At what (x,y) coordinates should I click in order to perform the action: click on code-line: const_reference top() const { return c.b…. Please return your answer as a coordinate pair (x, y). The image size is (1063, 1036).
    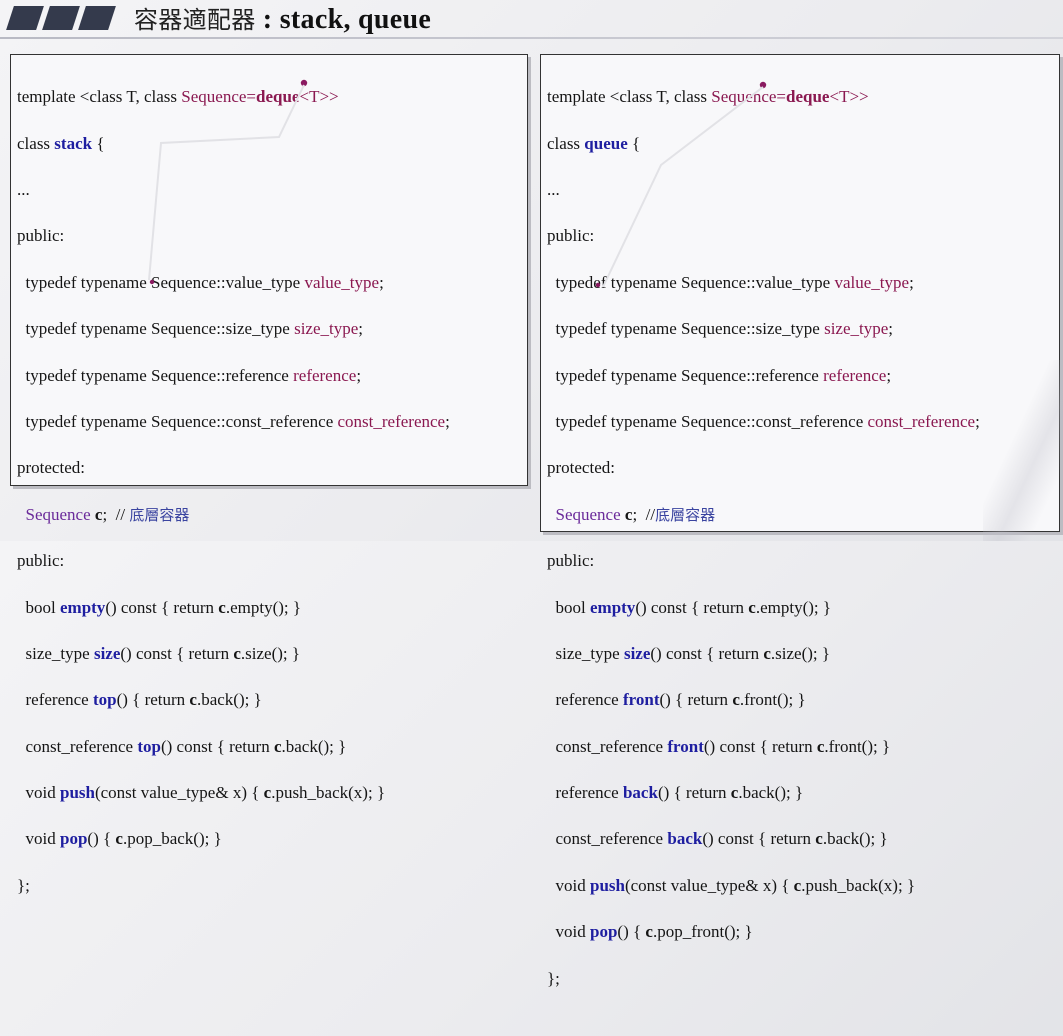
    Looking at the image, I should click on (182, 746).